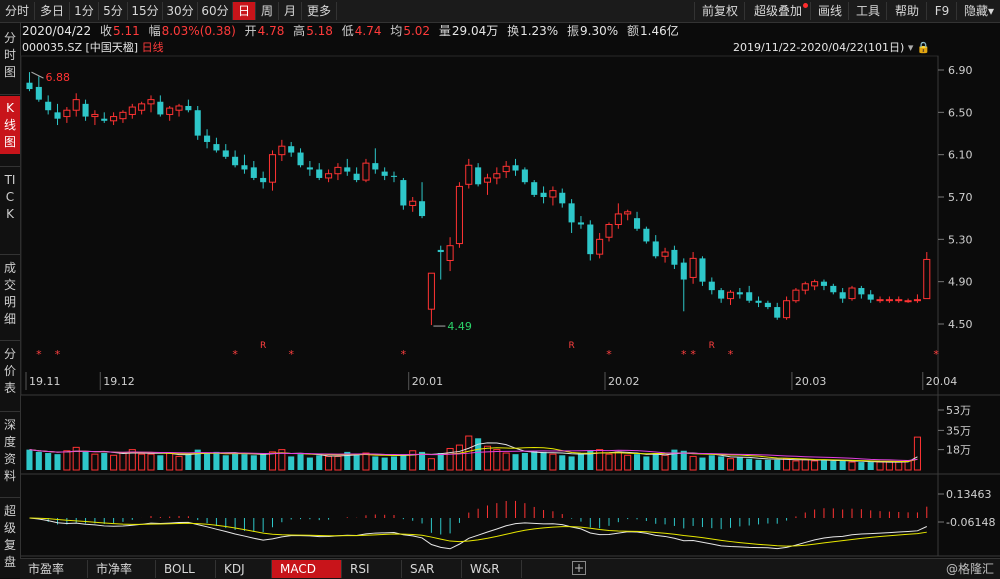 The width and height of the screenshot is (1000, 579). What do you see at coordinates (307, 569) in the screenshot?
I see `indicator-tab: MACD` at bounding box center [307, 569].